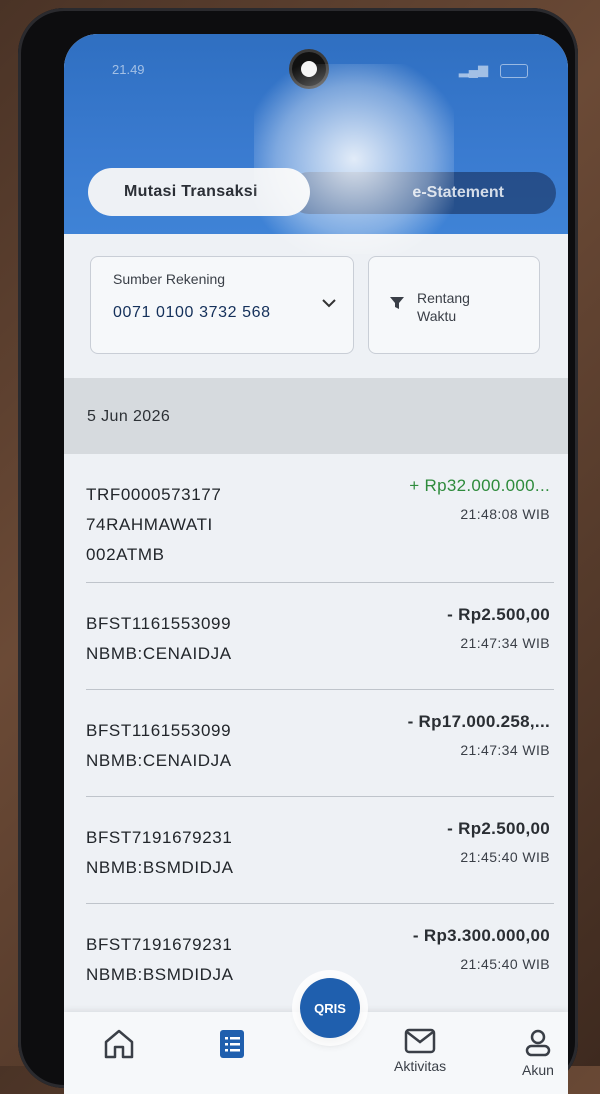 Image resolution: width=600 pixels, height=1094 pixels. I want to click on desc-line: TRF0000573177, so click(154, 494).